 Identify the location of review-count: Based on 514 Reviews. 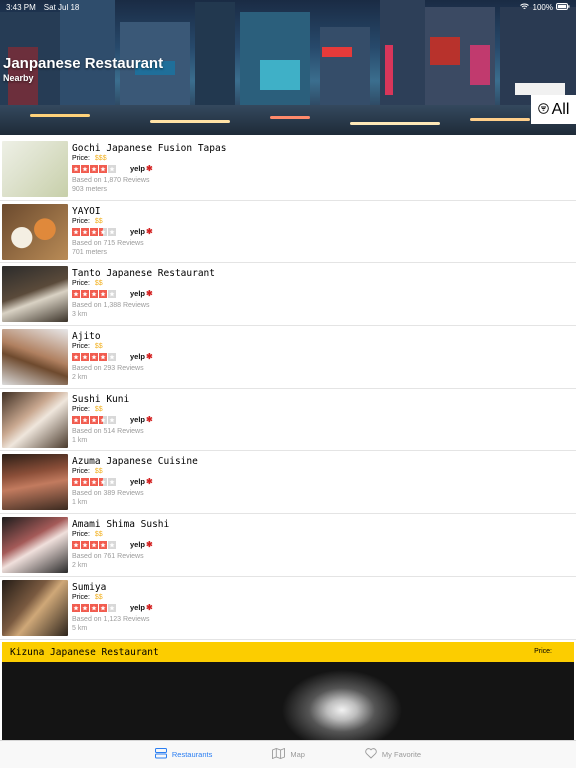
(108, 431).